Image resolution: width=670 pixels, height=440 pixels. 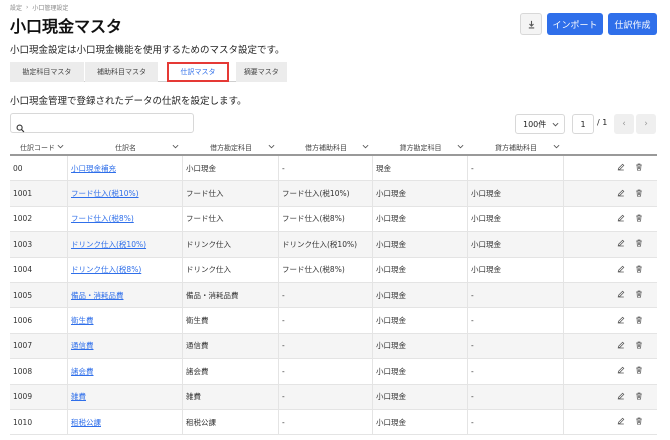 I want to click on column-header-credit-sub: 貸方補助科目, so click(x=516, y=147).